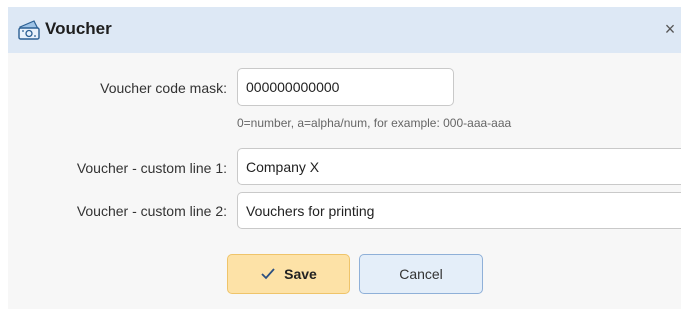 The height and width of the screenshot is (309, 681). What do you see at coordinates (151, 168) in the screenshot?
I see `custom-line-1-label: Voucher - custom line 1:` at bounding box center [151, 168].